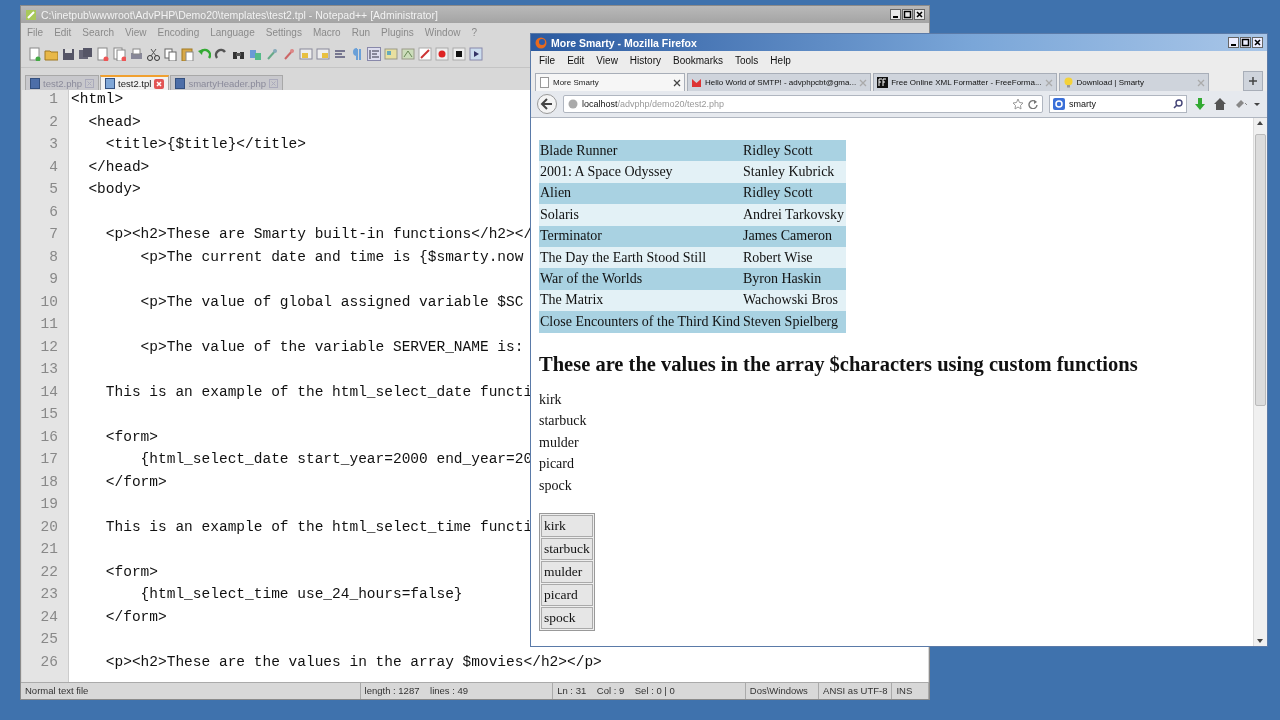 This screenshot has height=720, width=1280. What do you see at coordinates (803, 104) in the screenshot?
I see `address-field: localhost/advphp/demo20/test2.php` at bounding box center [803, 104].